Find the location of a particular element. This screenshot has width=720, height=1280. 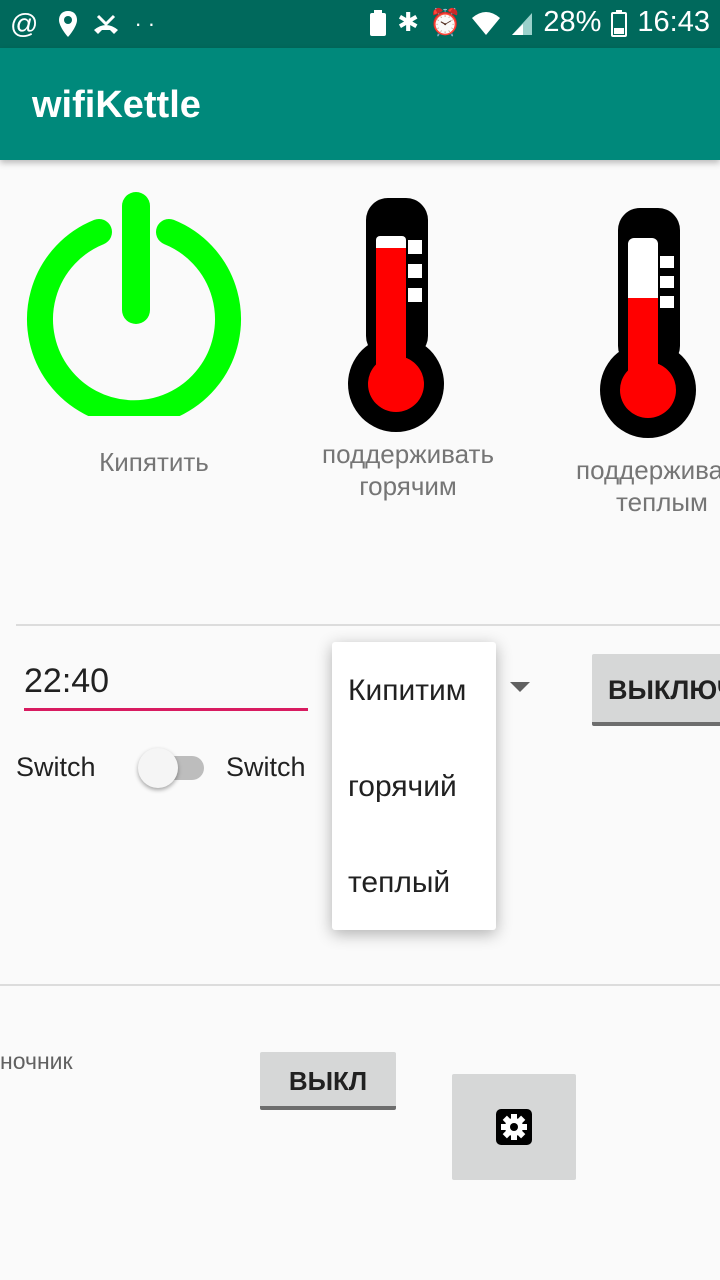

missed-call-icon is located at coordinates (106, 24).